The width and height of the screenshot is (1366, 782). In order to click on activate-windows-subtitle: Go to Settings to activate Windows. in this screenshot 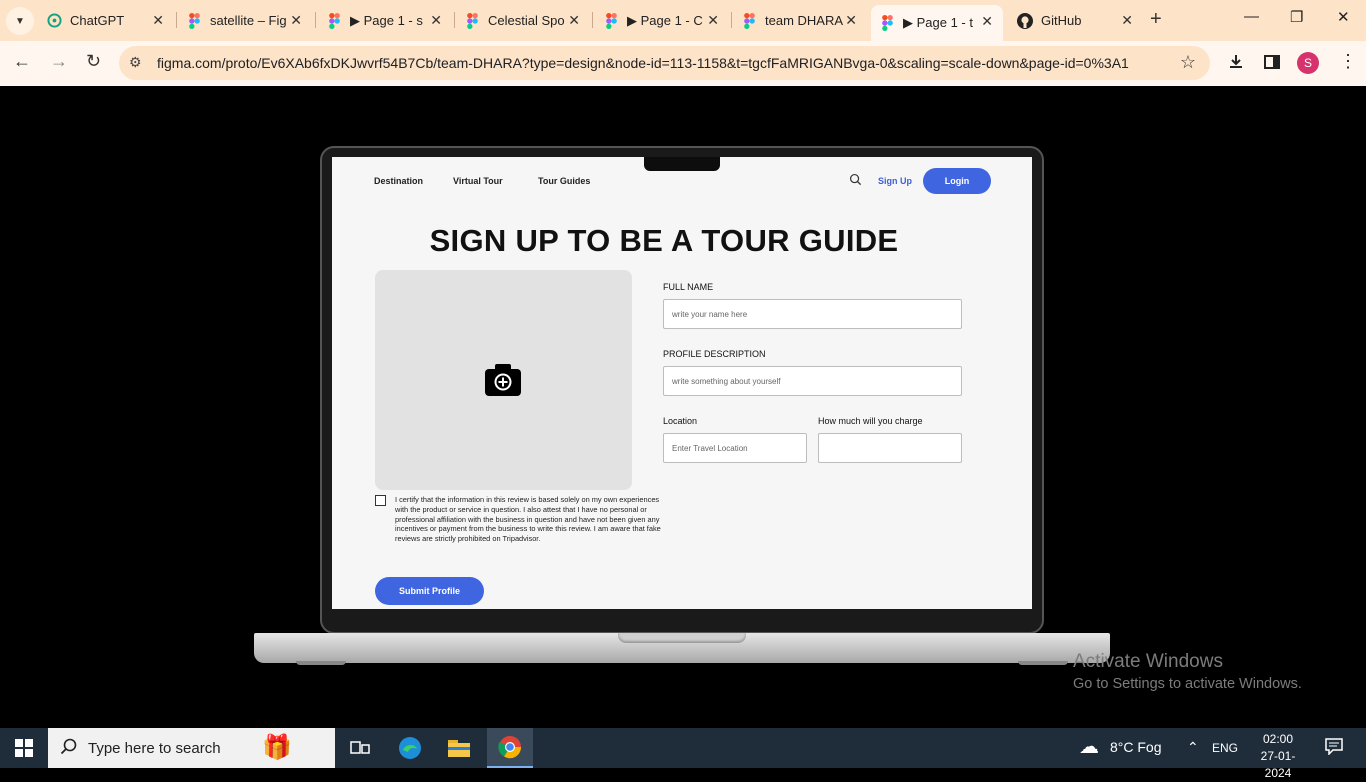, I will do `click(1187, 684)`.